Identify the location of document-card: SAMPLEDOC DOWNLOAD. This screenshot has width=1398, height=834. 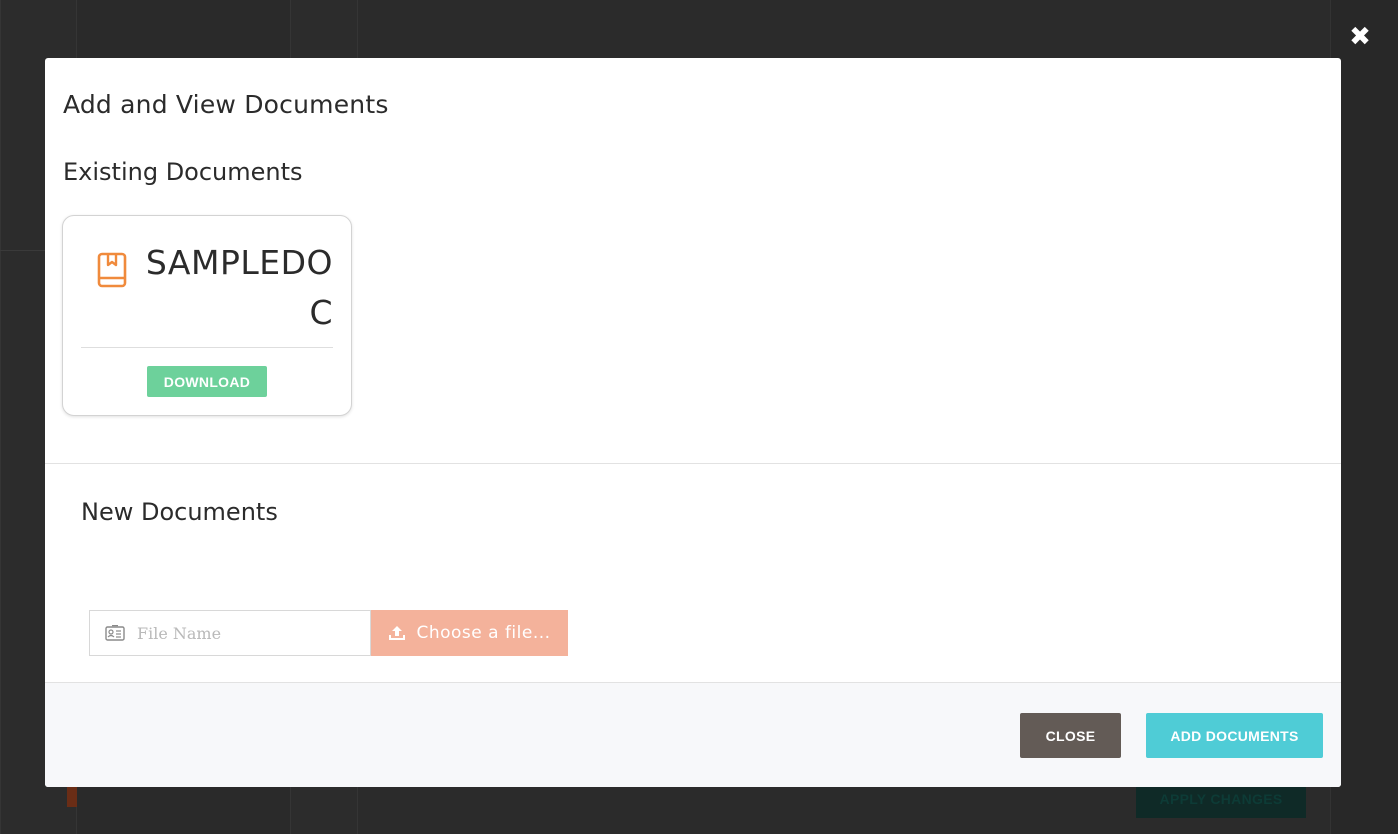
(207, 315).